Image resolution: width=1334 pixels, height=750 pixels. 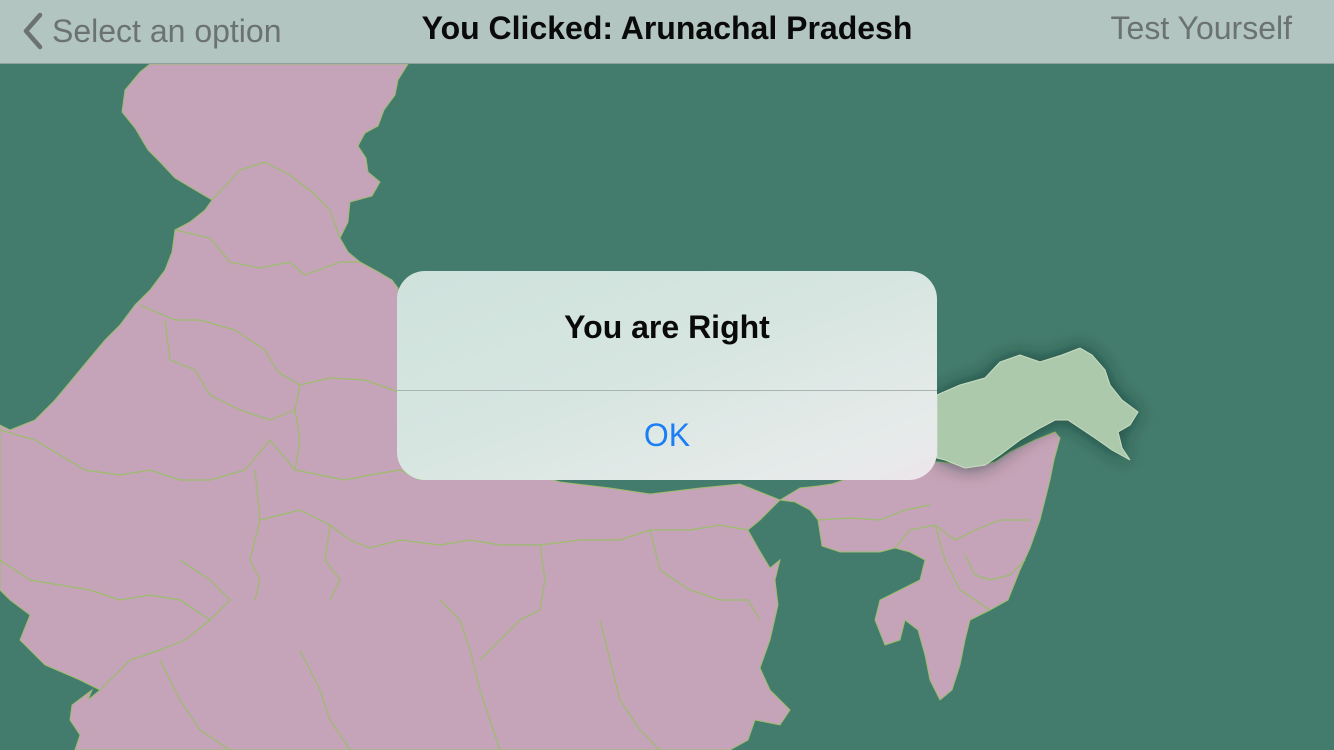 I want to click on chevron-left-icon, so click(x=33, y=31).